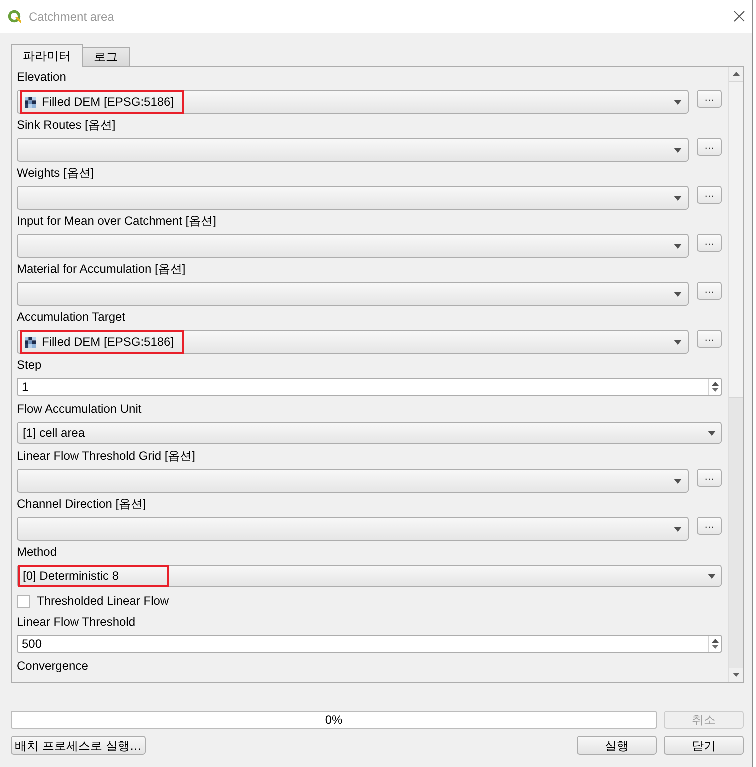  Describe the element at coordinates (617, 745) in the screenshot. I see `run-button: 실행` at that location.